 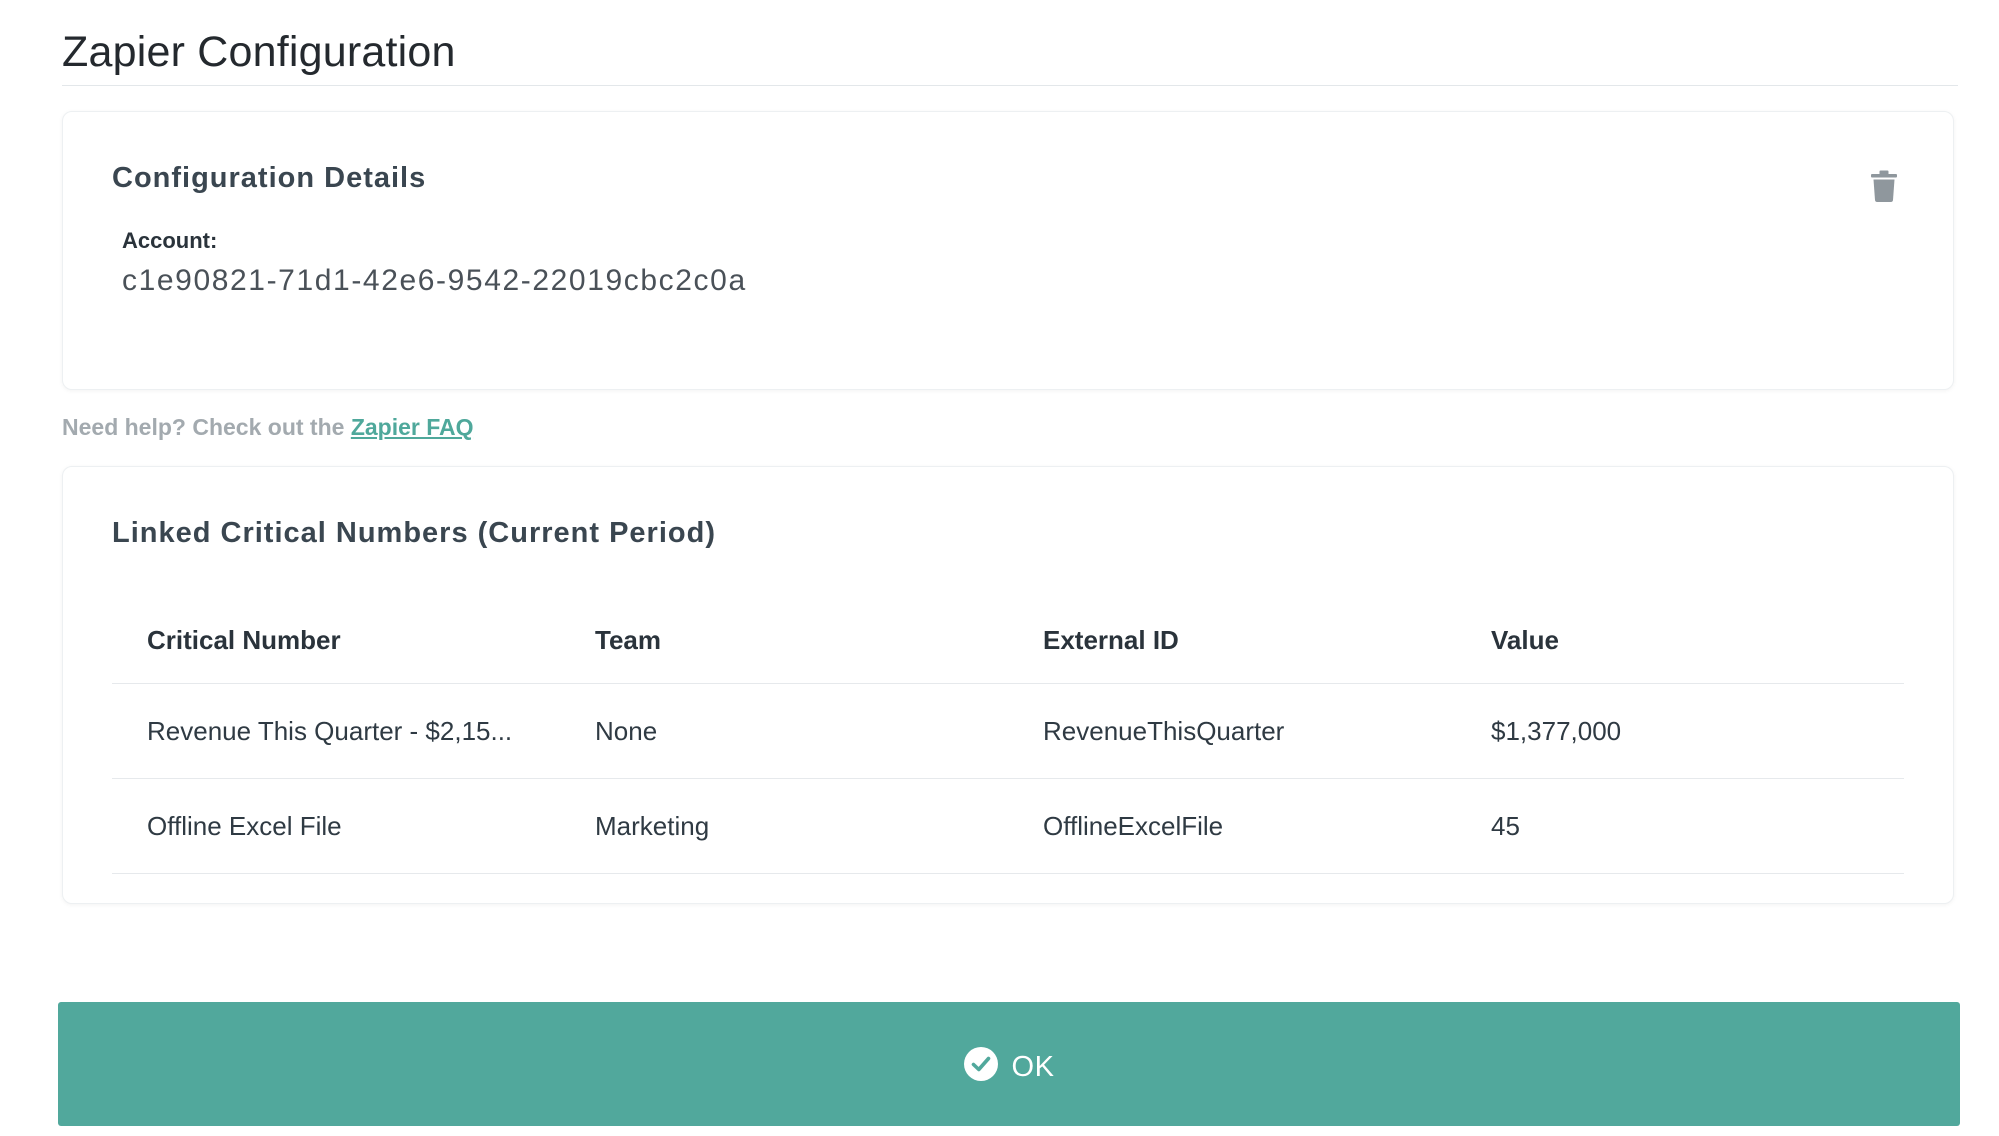 I want to click on column-header-external-id: External ID, so click(x=1232, y=641).